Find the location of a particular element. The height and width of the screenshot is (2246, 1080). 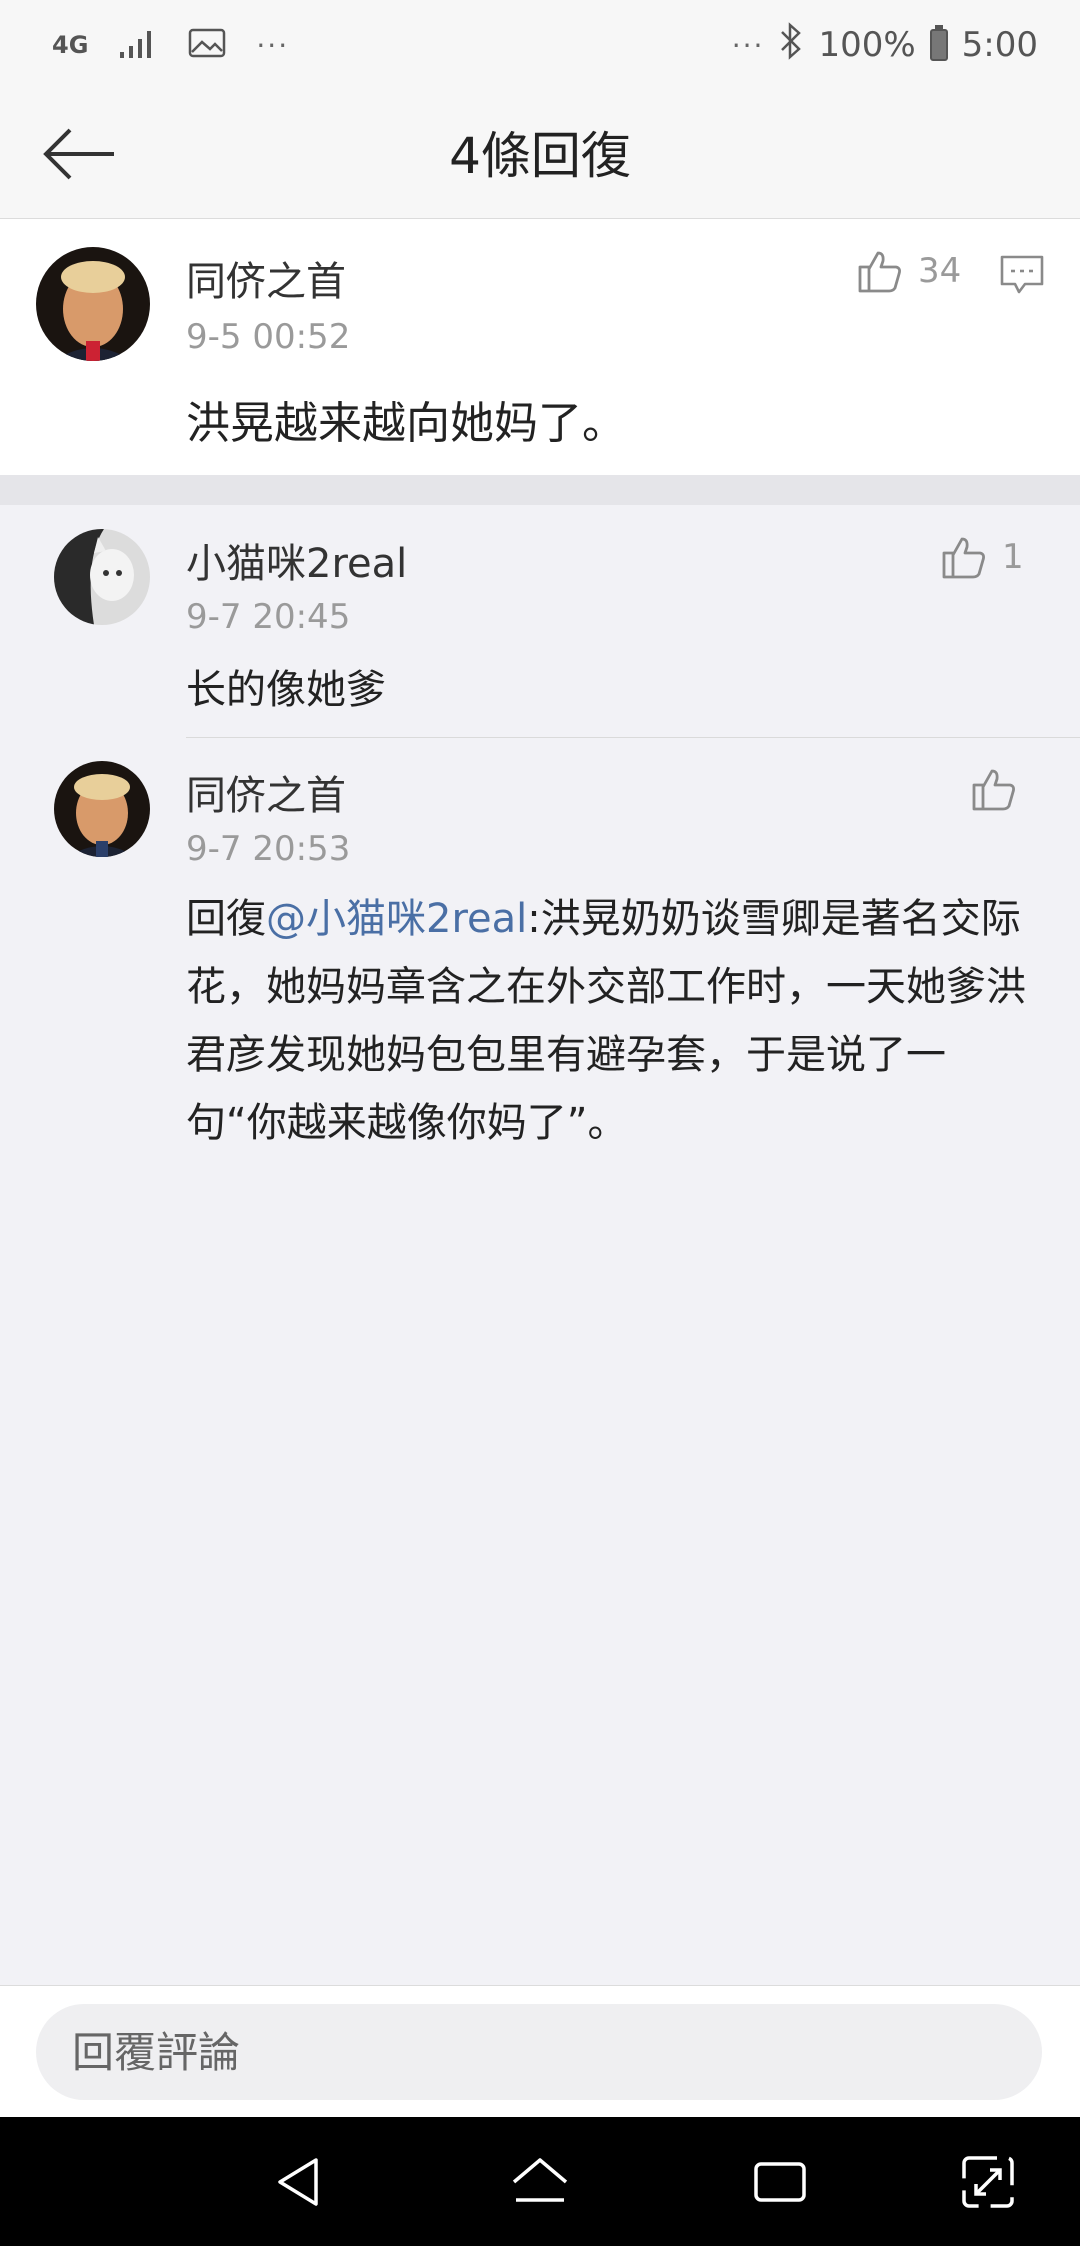

like-button is located at coordinates (1001, 789).